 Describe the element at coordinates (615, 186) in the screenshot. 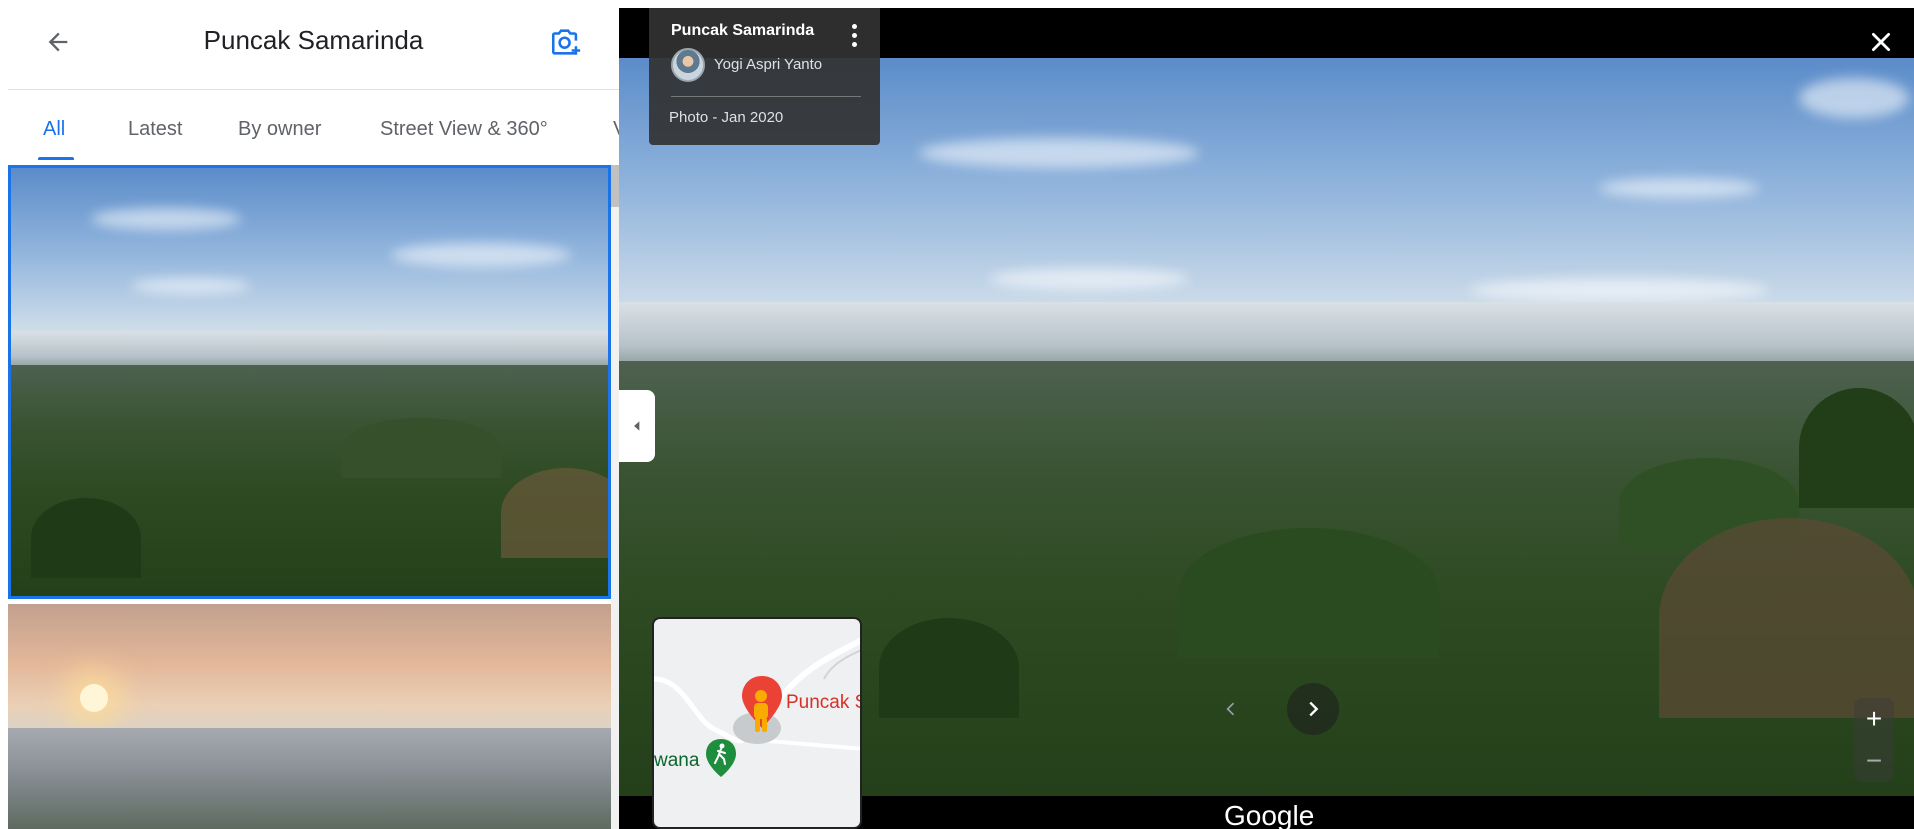

I see `scrollbar-thumb` at that location.